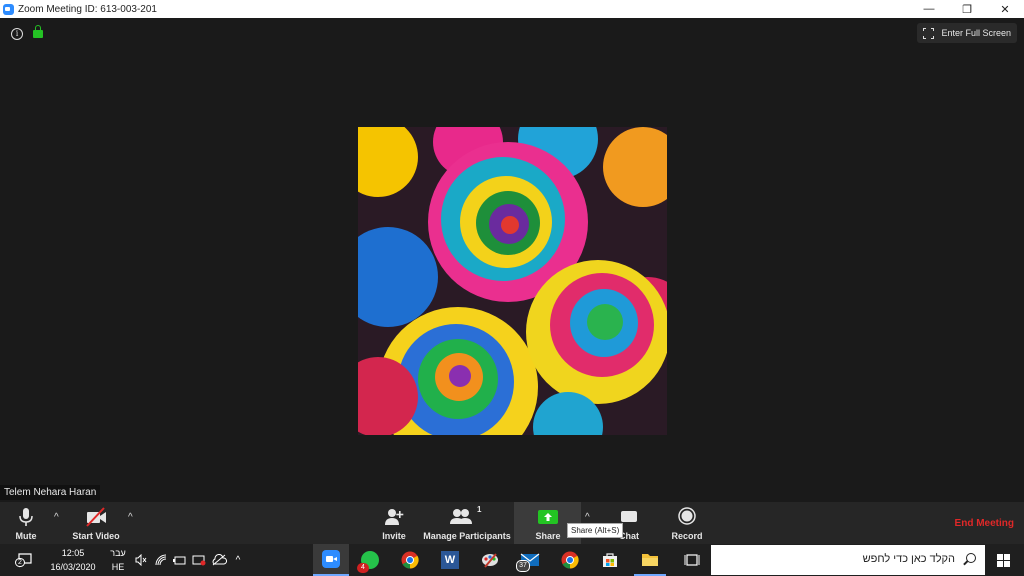  I want to click on battery-icon, so click(180, 560).